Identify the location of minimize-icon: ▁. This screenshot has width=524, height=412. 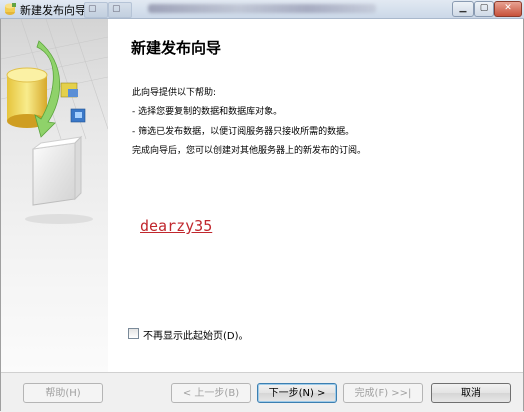
(463, 8).